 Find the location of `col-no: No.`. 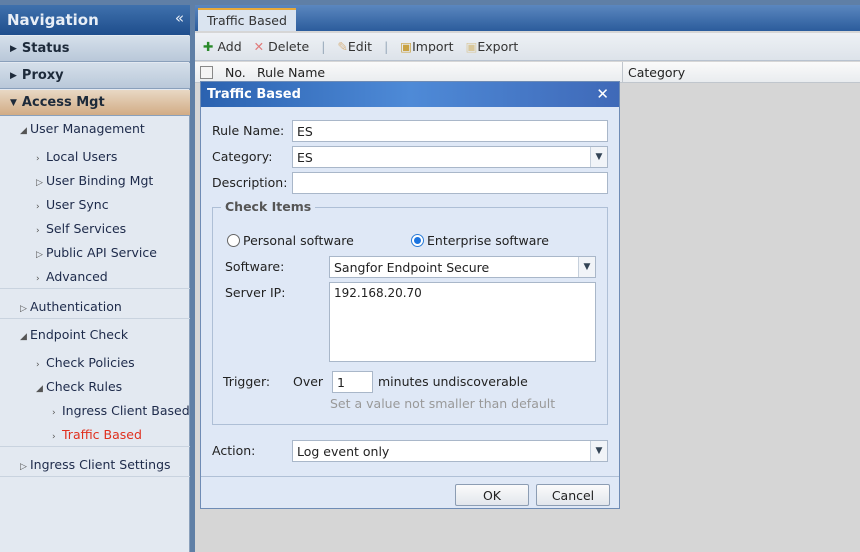

col-no: No. is located at coordinates (235, 72).